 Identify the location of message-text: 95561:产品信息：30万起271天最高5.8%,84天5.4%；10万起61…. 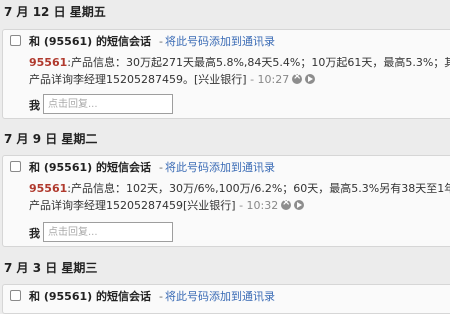
(239, 62).